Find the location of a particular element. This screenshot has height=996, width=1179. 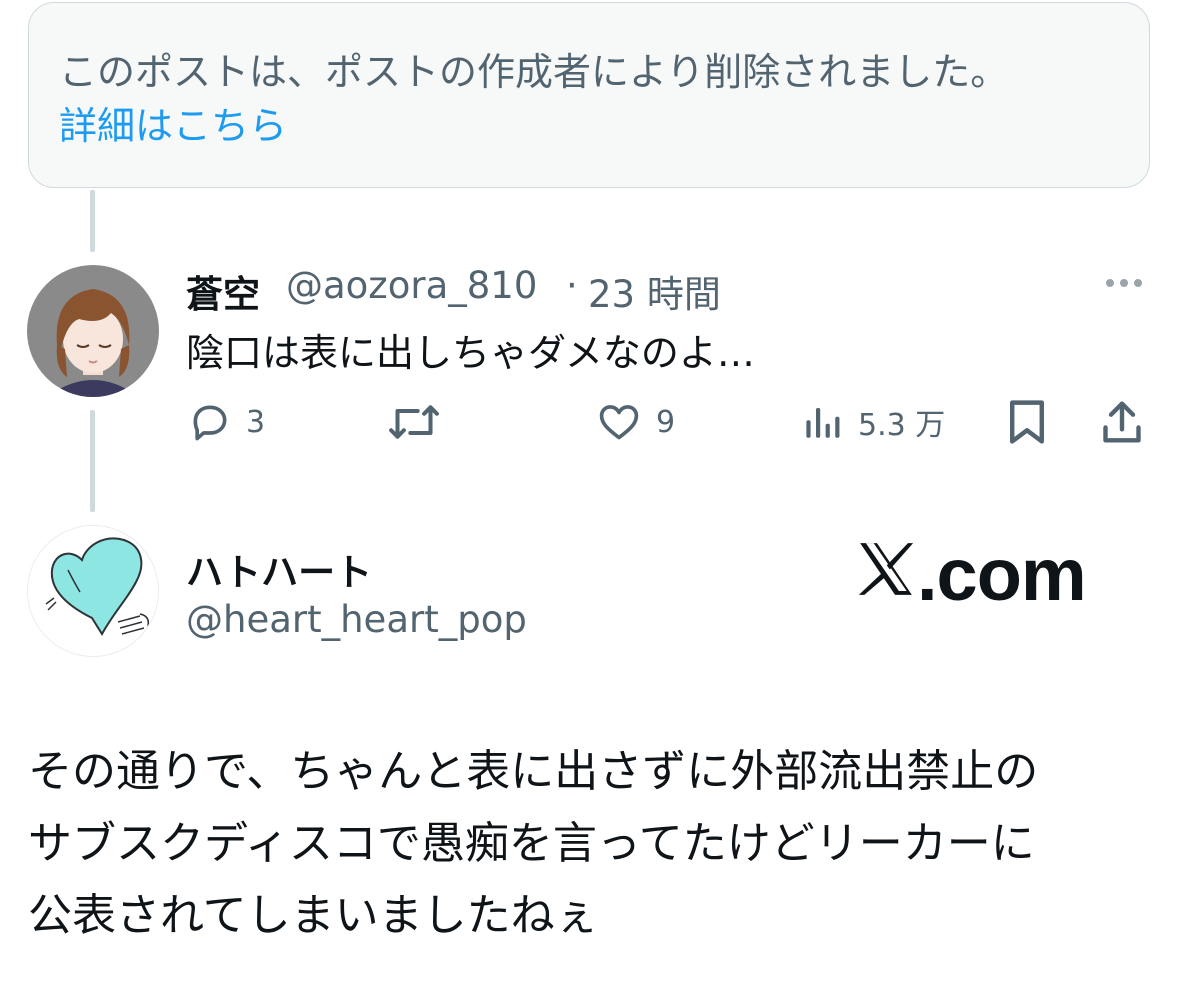

main-author-name: ハトハート is located at coordinates (279, 569).